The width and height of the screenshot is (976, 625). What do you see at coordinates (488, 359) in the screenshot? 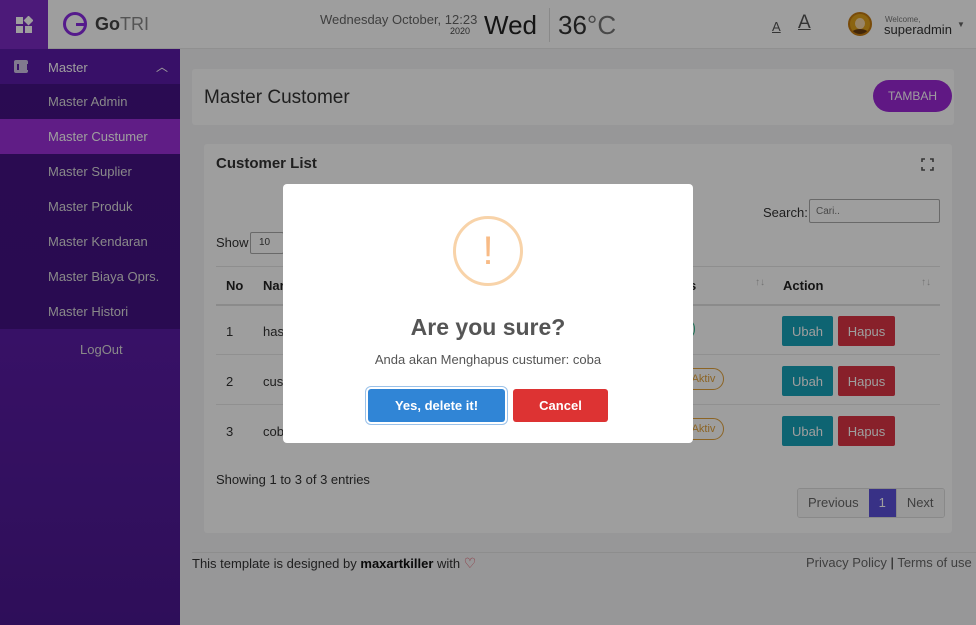
I see `dialog-message: Anda akan Menghapus custumer: coba` at bounding box center [488, 359].